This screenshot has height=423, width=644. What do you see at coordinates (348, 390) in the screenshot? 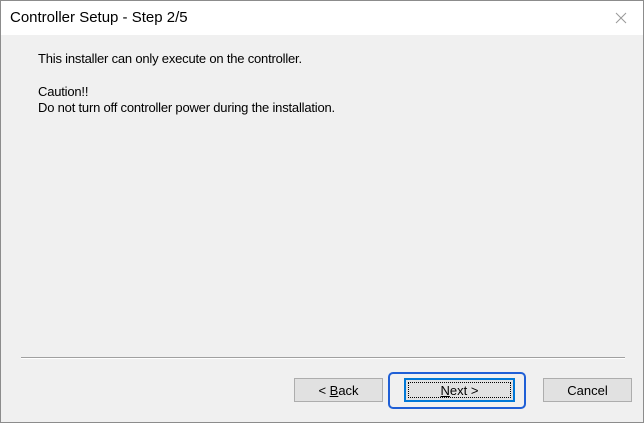
I see `back-button-label: ack` at bounding box center [348, 390].